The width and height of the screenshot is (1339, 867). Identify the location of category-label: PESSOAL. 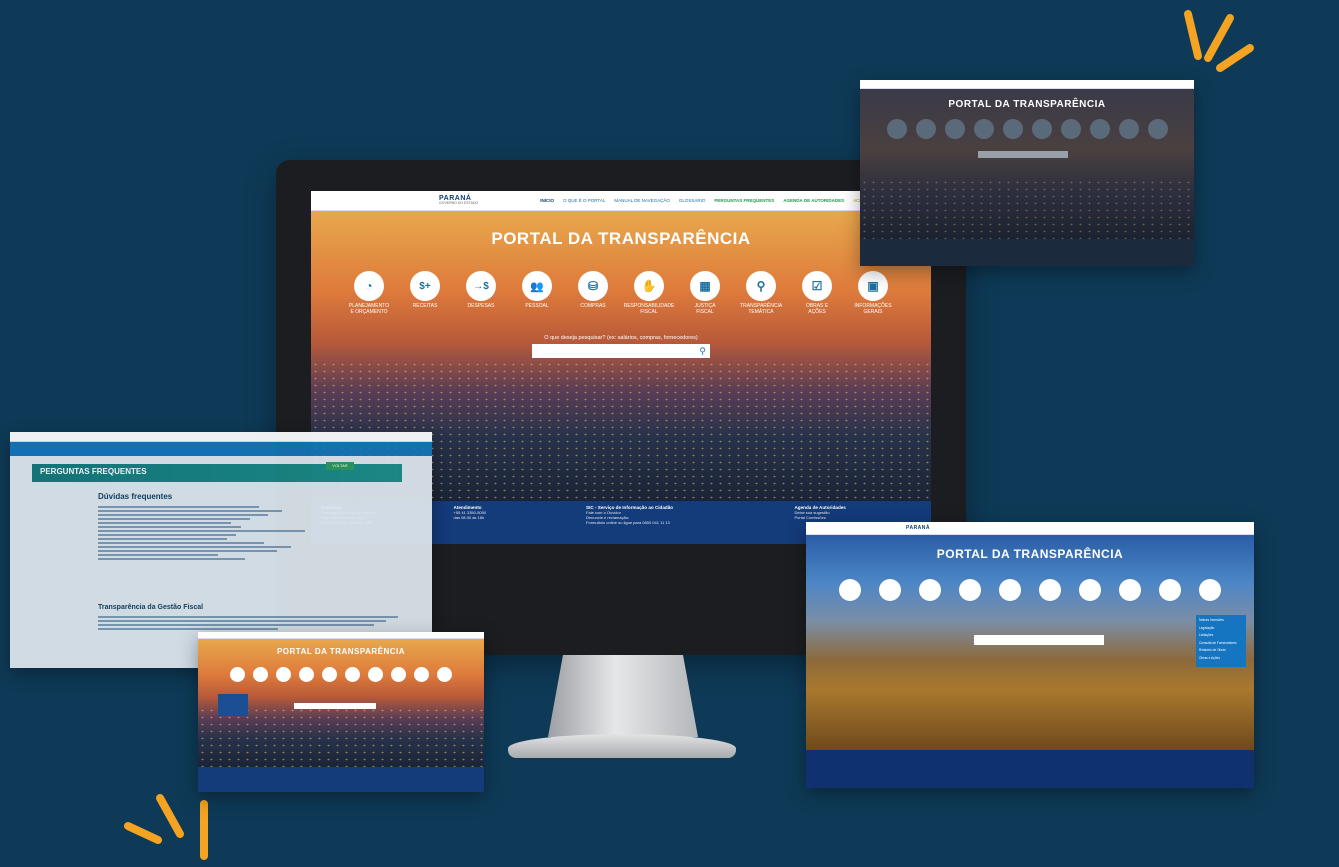
(537, 306).